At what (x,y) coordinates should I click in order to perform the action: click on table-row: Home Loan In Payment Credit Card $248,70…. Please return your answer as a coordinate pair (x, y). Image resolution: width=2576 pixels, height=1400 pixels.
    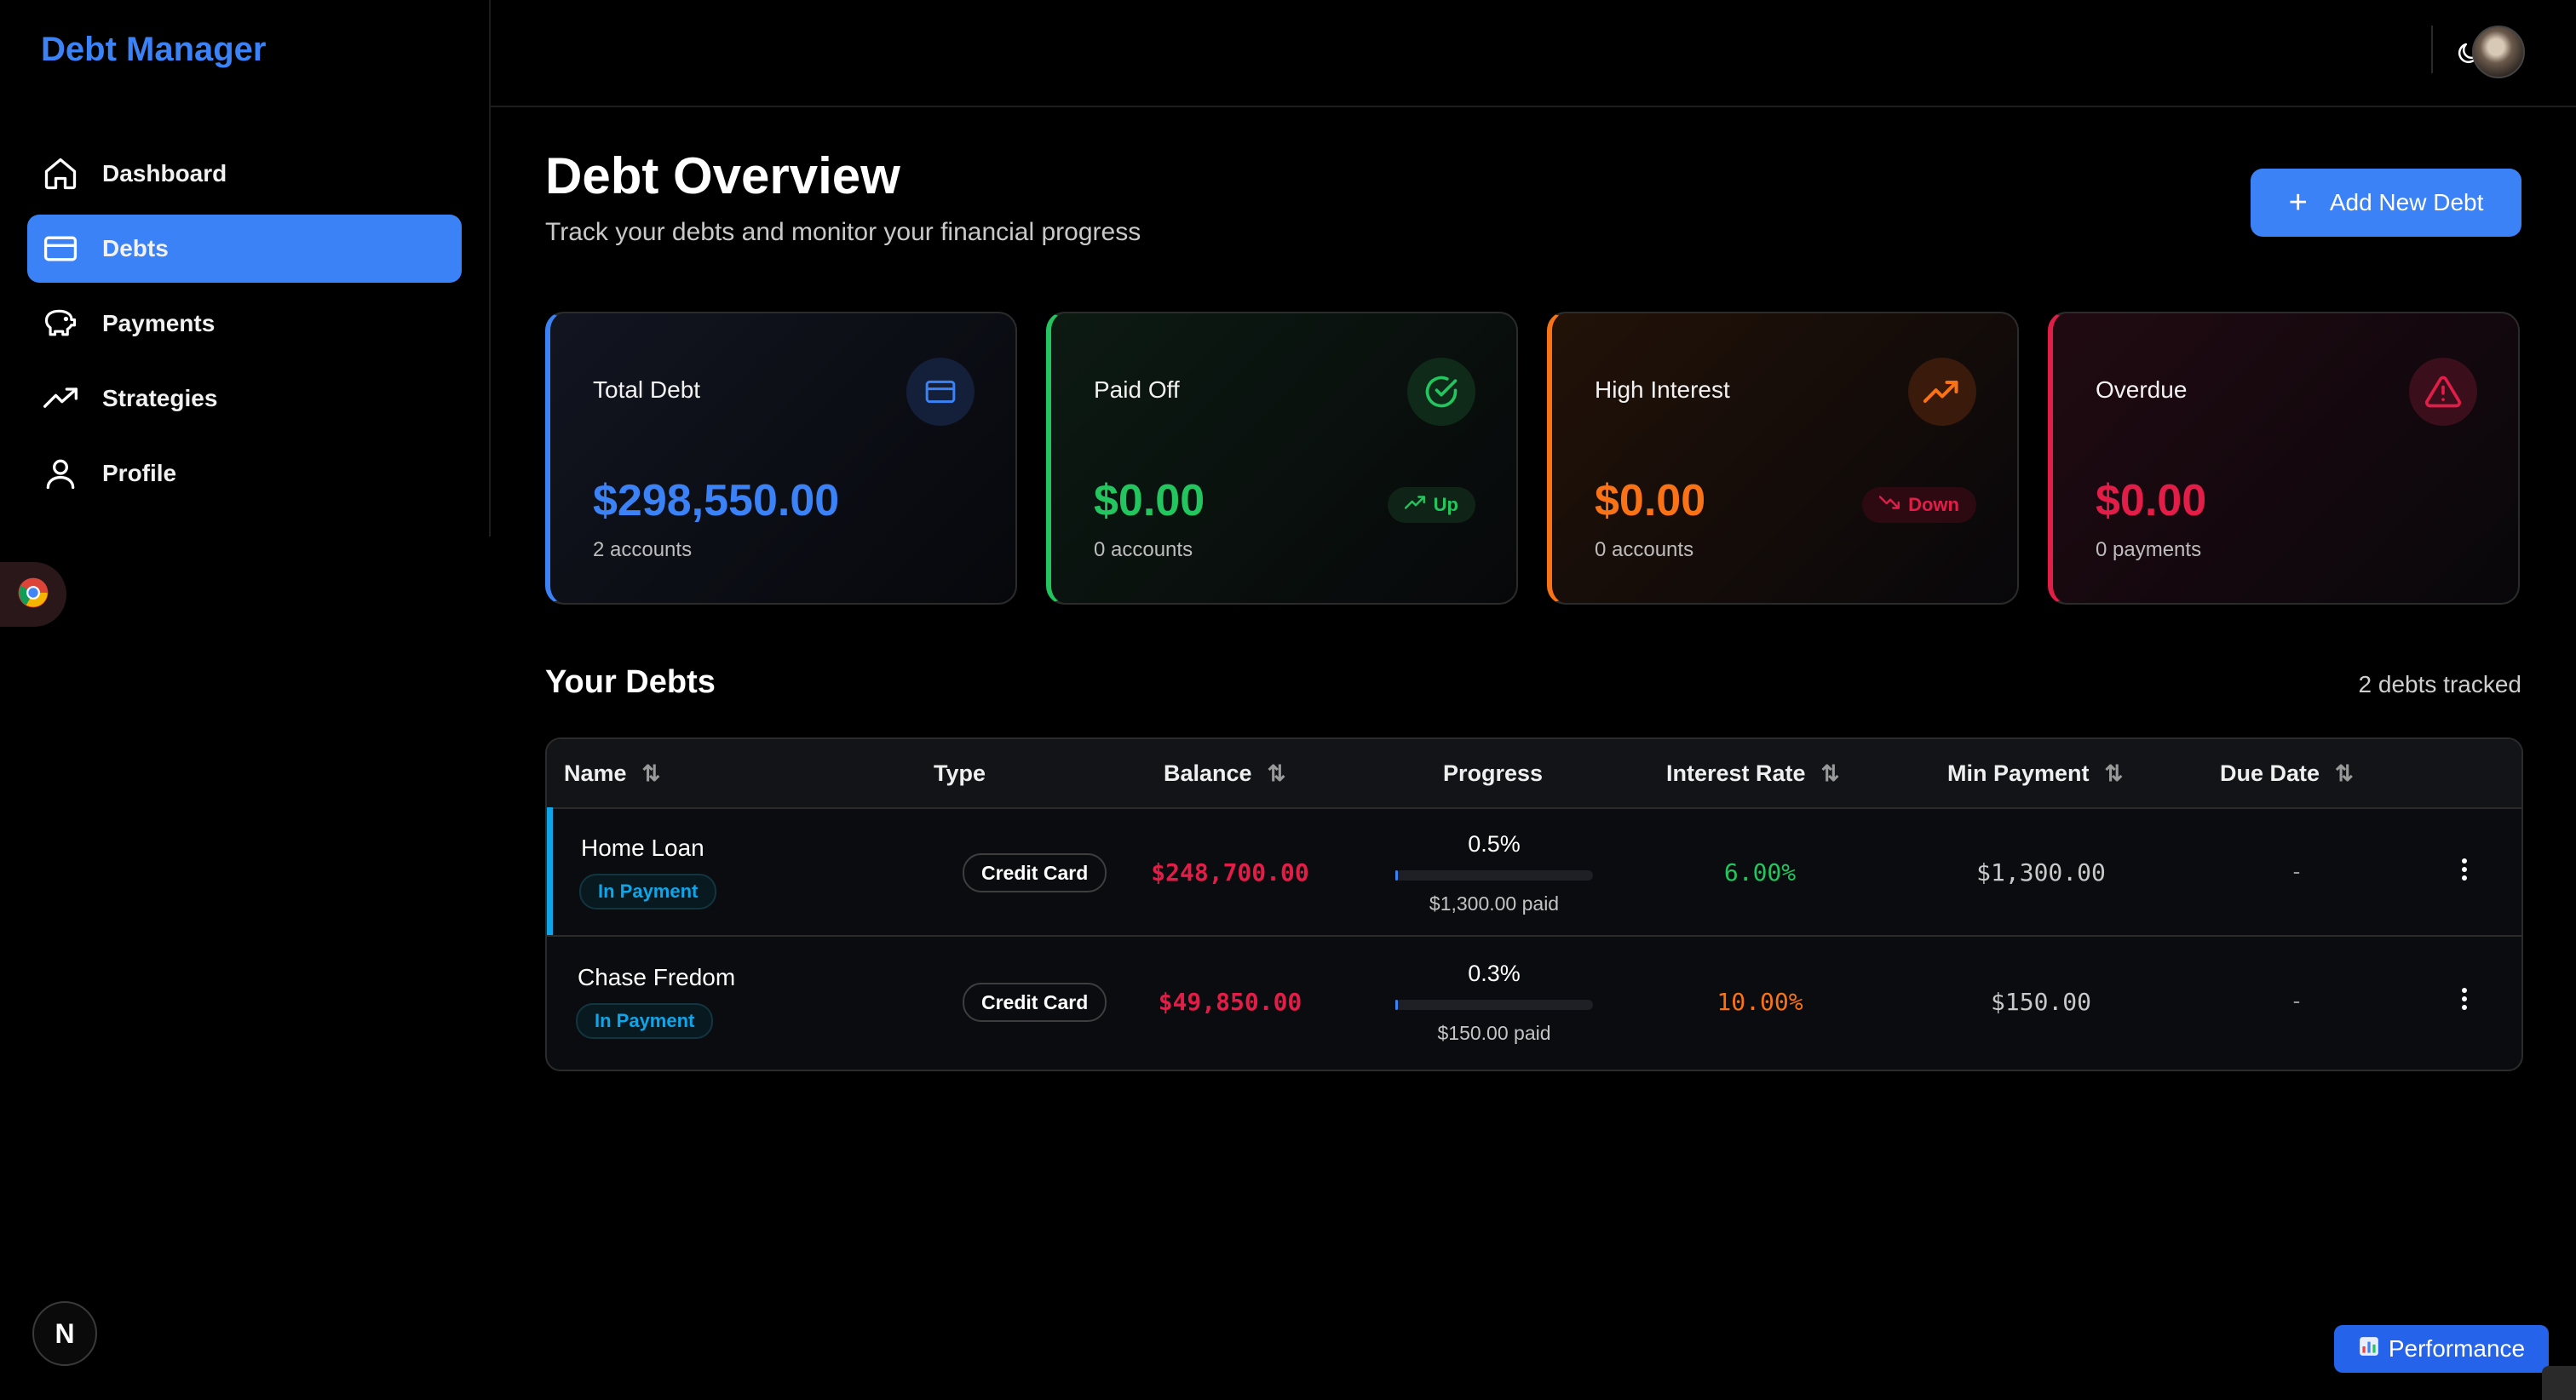
    Looking at the image, I should click on (1534, 872).